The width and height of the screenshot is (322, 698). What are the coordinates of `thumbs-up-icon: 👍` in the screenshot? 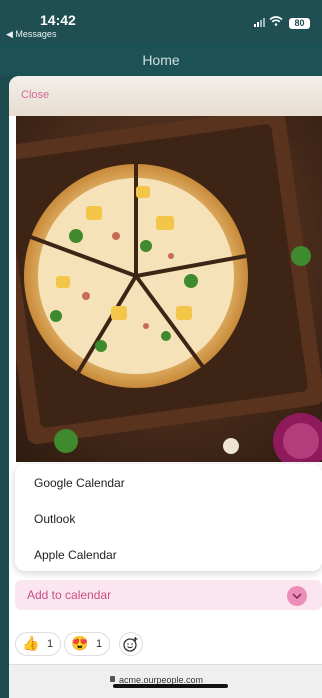 It's located at (31, 643).